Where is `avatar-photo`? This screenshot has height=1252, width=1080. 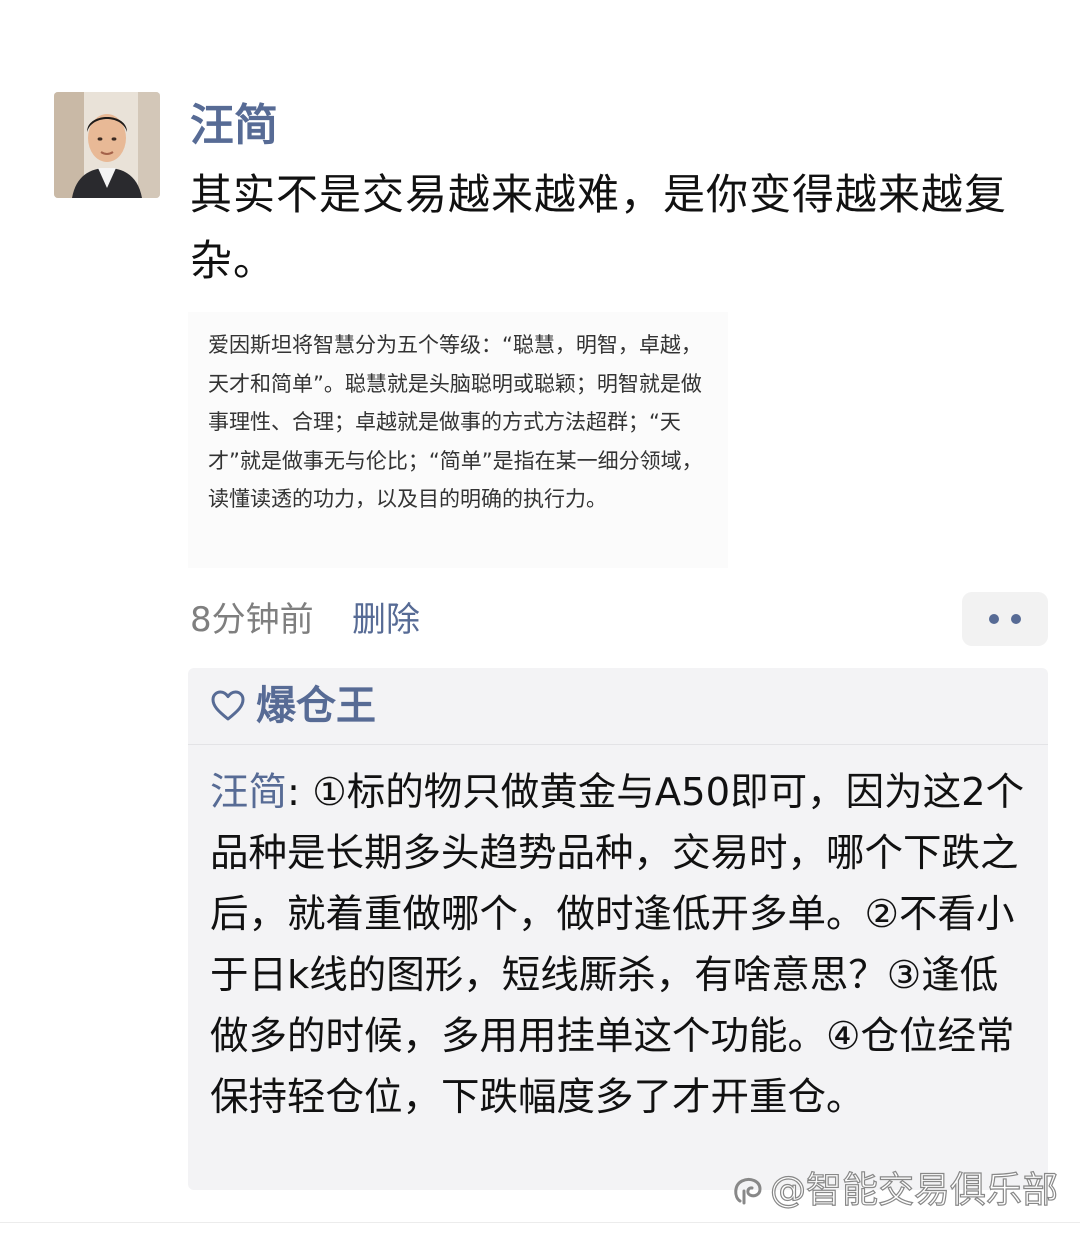 avatar-photo is located at coordinates (107, 145).